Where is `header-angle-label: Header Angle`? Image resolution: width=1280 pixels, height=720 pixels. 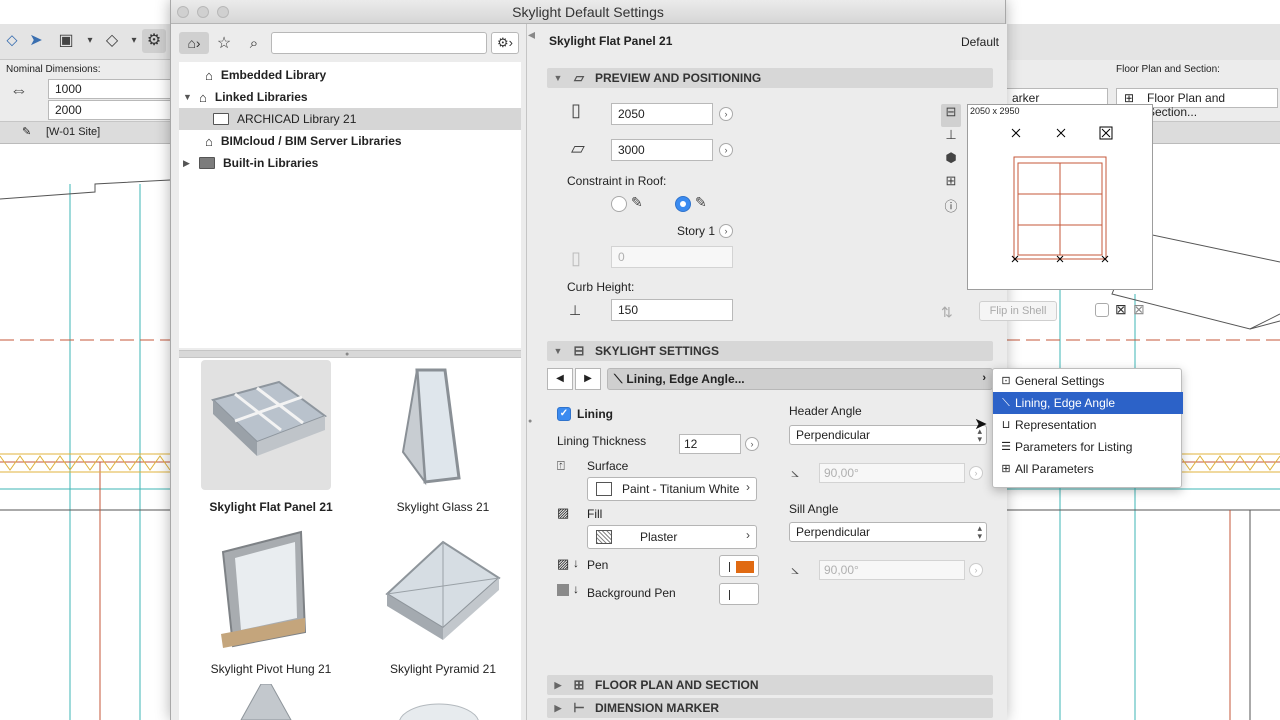
header-angle-label: Header Angle is located at coordinates (825, 411).